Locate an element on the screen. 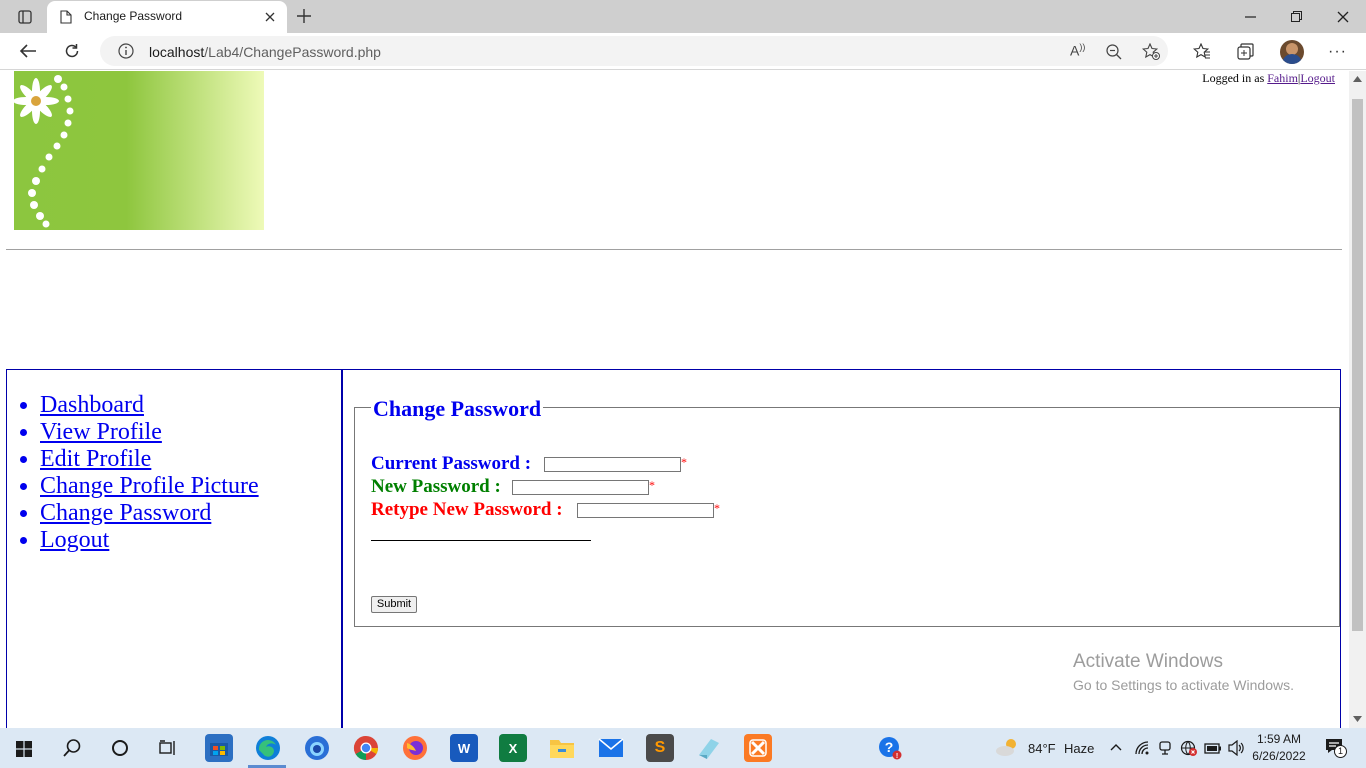 The width and height of the screenshot is (1366, 768). header-logout-link: Logout is located at coordinates (1317, 78).